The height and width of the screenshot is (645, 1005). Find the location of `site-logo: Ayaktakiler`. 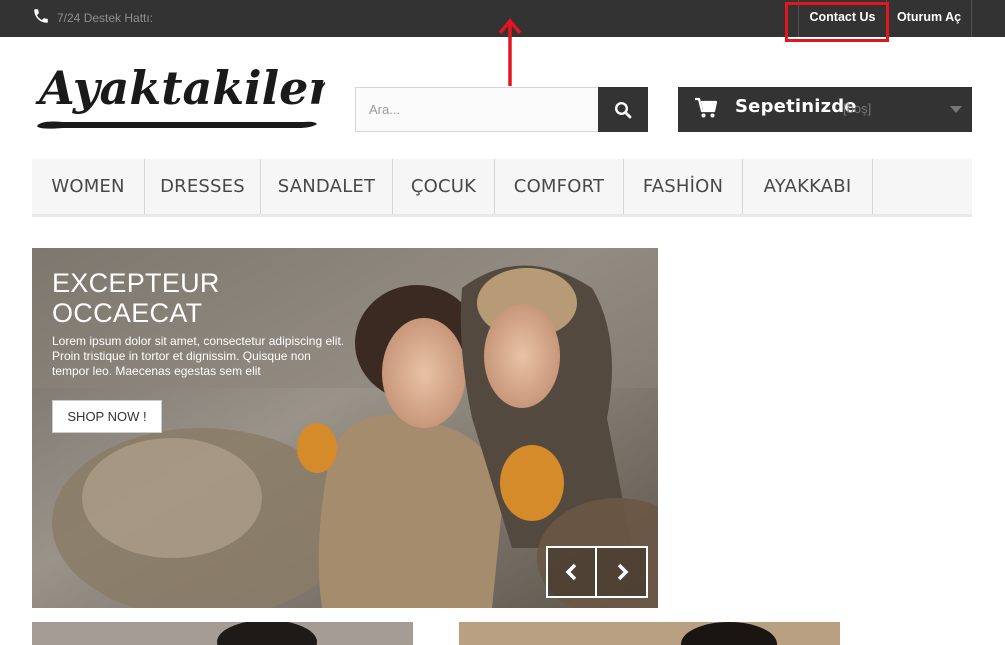

site-logo: Ayaktakiler is located at coordinates (184, 97).